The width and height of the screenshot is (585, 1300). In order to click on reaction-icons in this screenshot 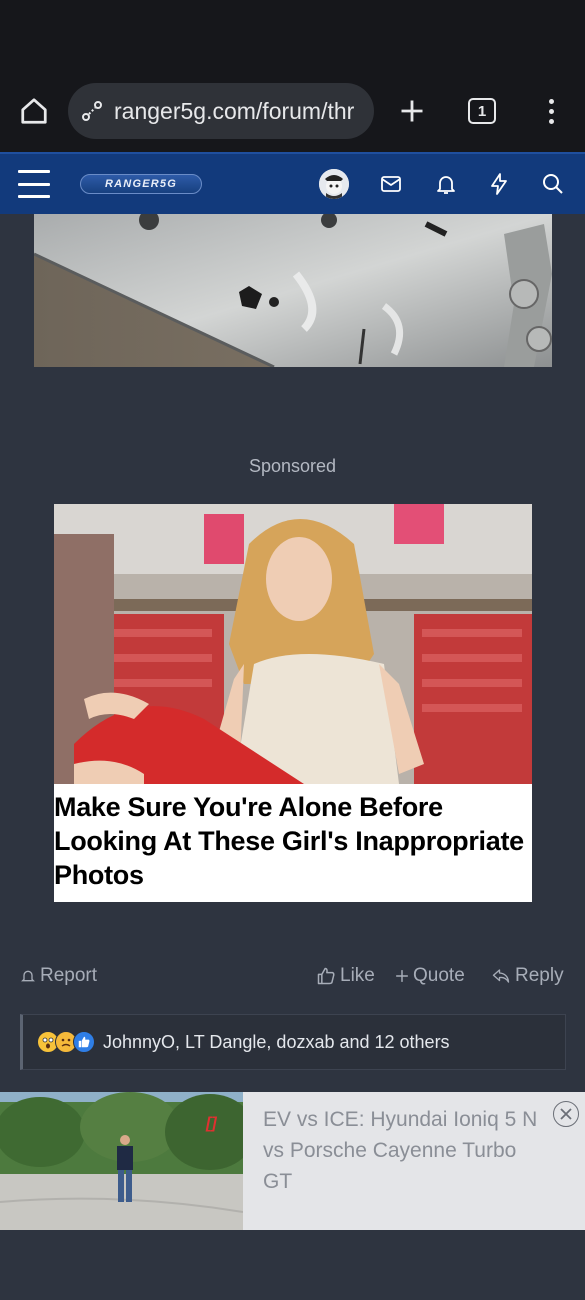, I will do `click(66, 1042)`.